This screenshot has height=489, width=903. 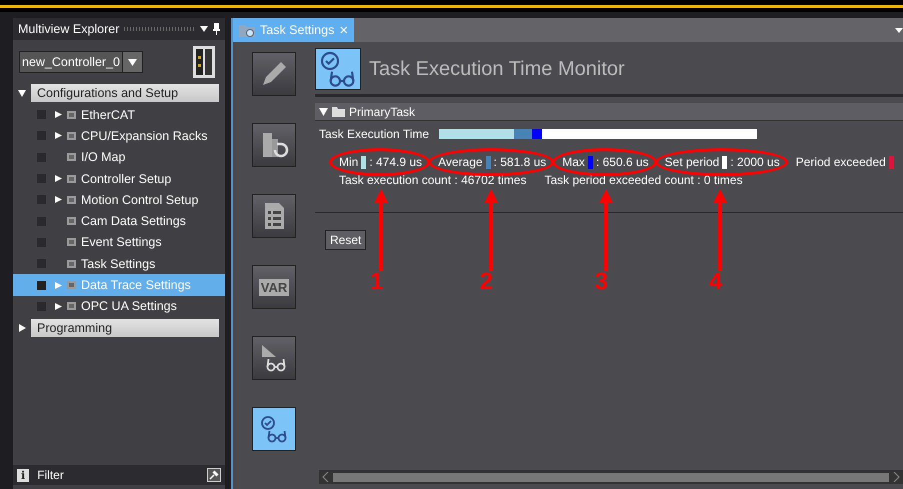 I want to click on tree-item: OPC UA Settings, so click(x=119, y=306).